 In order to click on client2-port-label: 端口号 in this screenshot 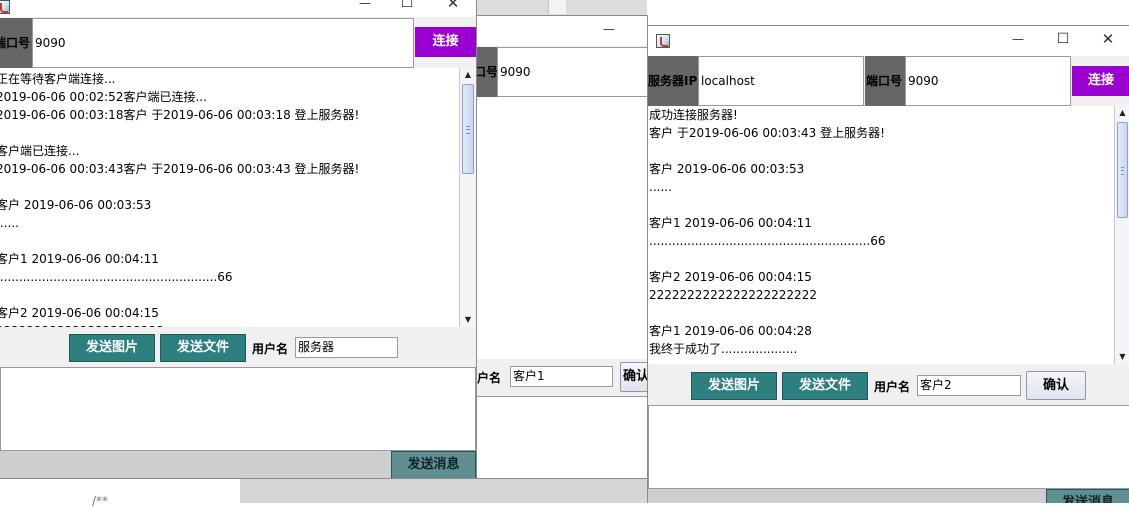, I will do `click(885, 81)`.